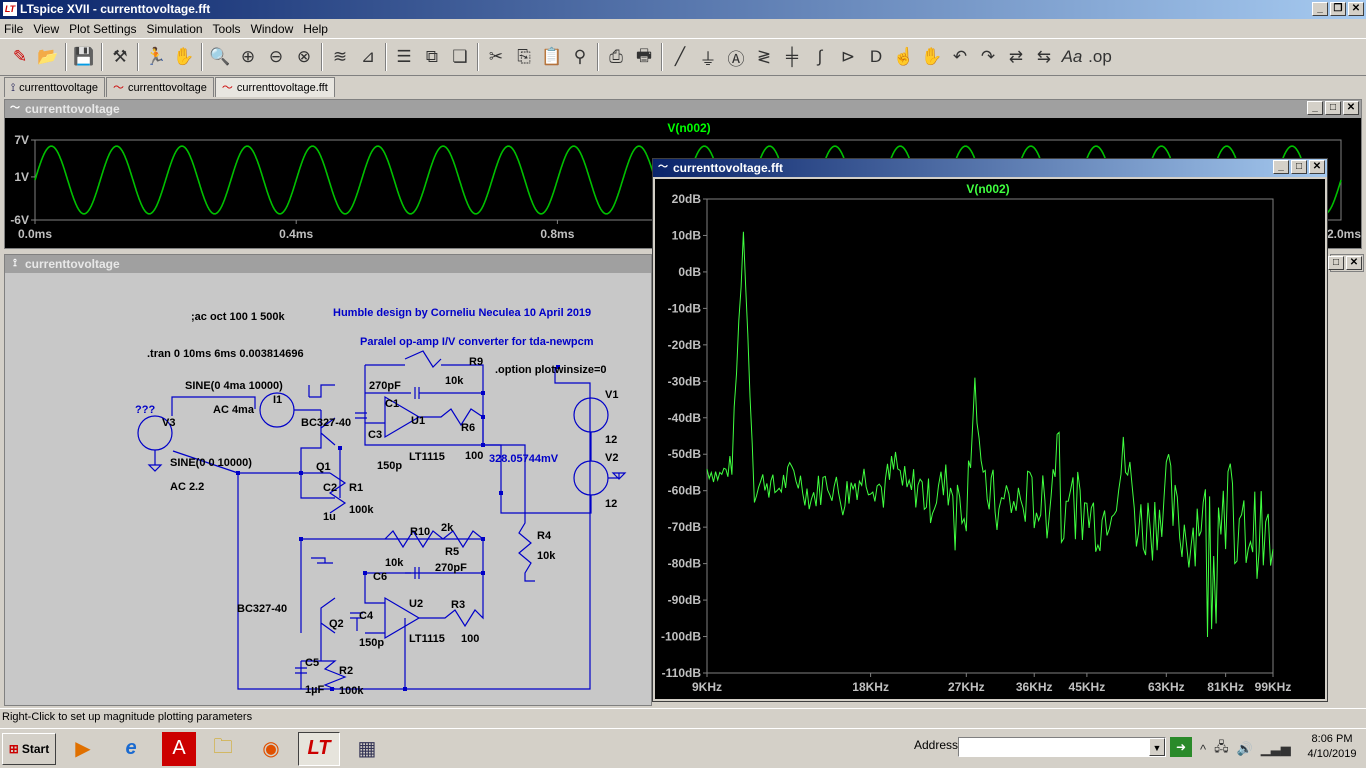 Image resolution: width=1366 pixels, height=768 pixels. I want to click on fft-trace-label: V(n002), so click(987, 189).